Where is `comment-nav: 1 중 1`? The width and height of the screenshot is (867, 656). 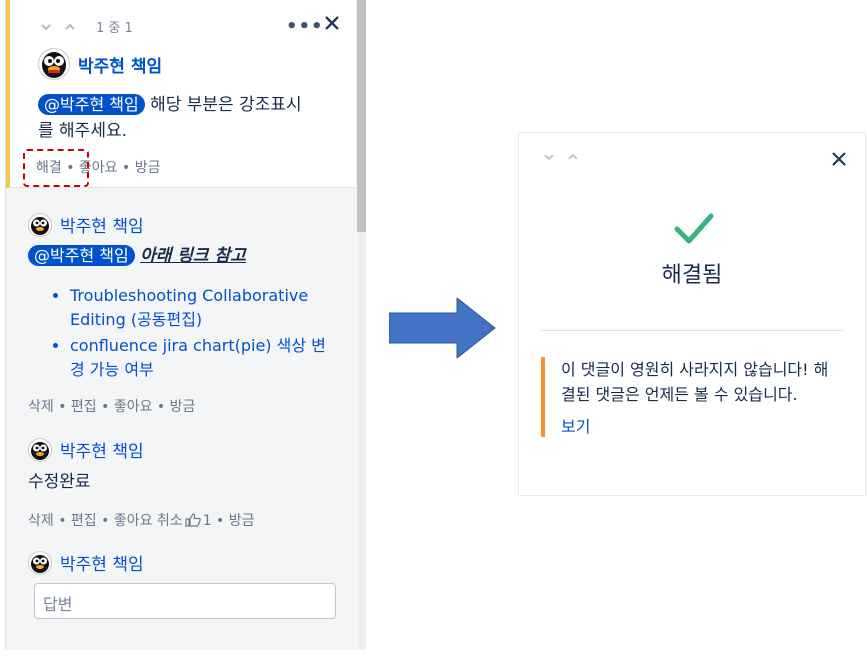 comment-nav: 1 중 1 is located at coordinates (86, 26).